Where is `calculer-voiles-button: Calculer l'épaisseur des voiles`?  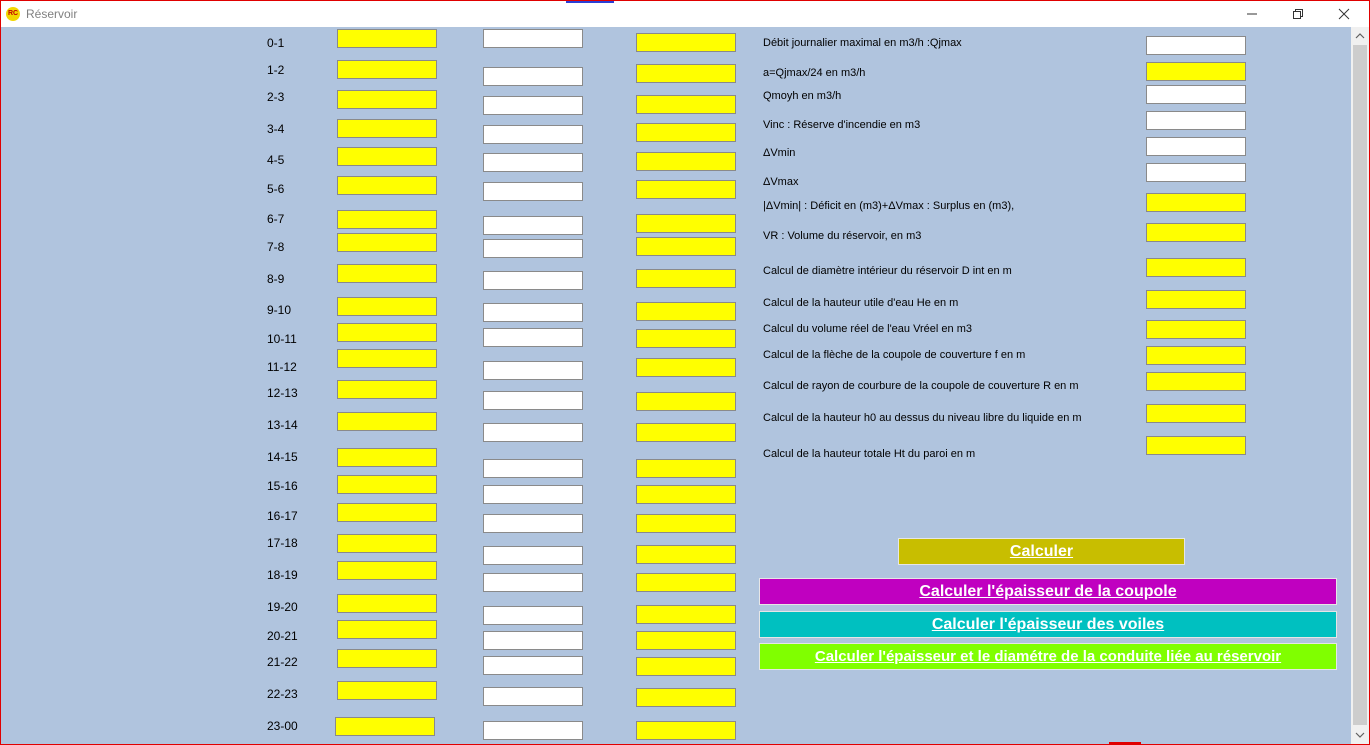
calculer-voiles-button: Calculer l'épaisseur des voiles is located at coordinates (1048, 624).